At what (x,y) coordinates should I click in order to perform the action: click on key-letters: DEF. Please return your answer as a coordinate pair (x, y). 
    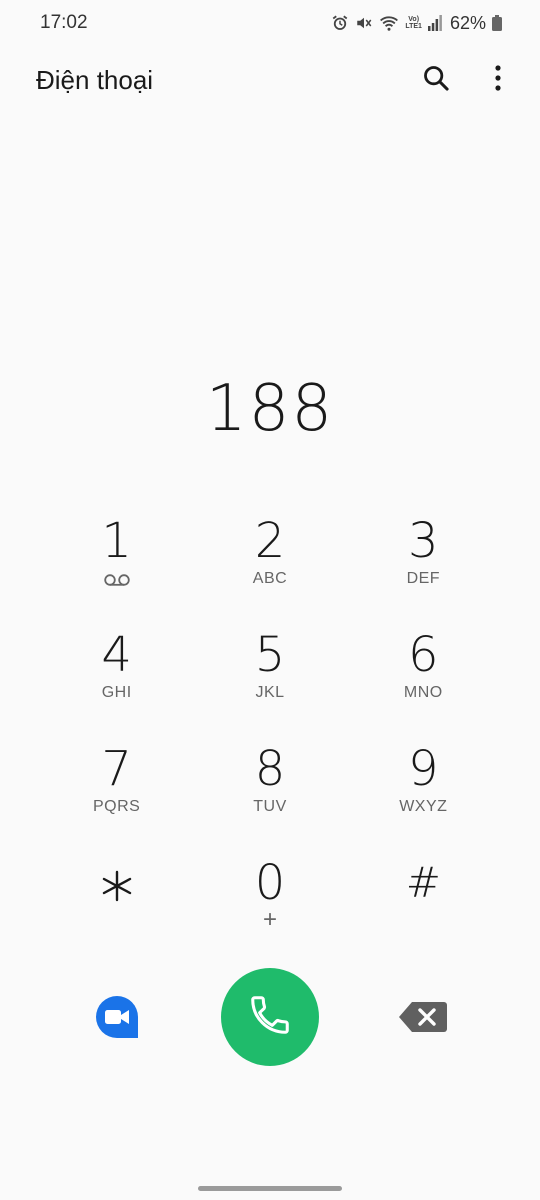
    Looking at the image, I should click on (423, 578).